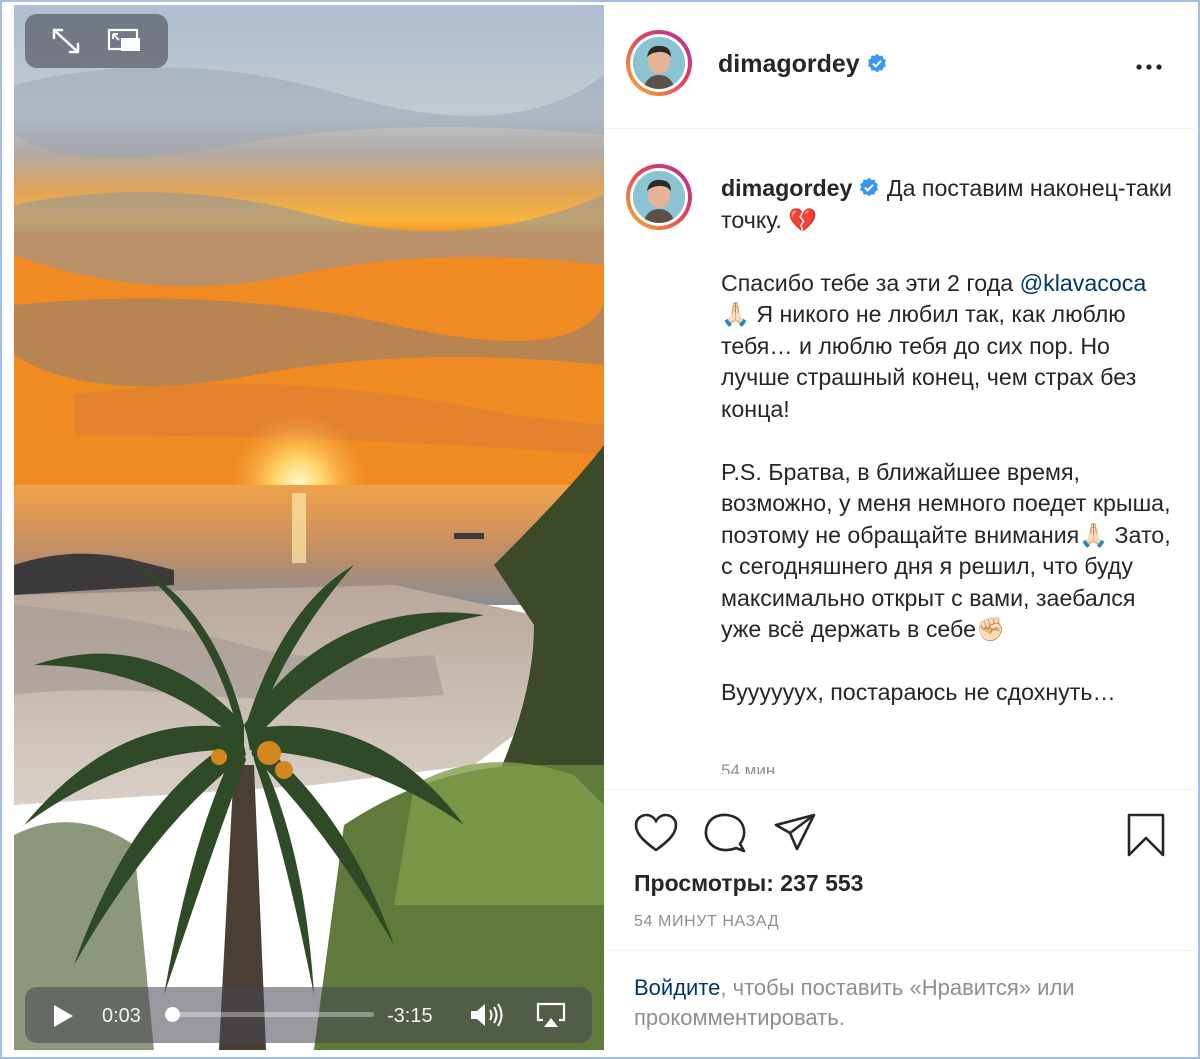 Image resolution: width=1200 pixels, height=1059 pixels. I want to click on fist-emoji: ✊🏻, so click(990, 629).